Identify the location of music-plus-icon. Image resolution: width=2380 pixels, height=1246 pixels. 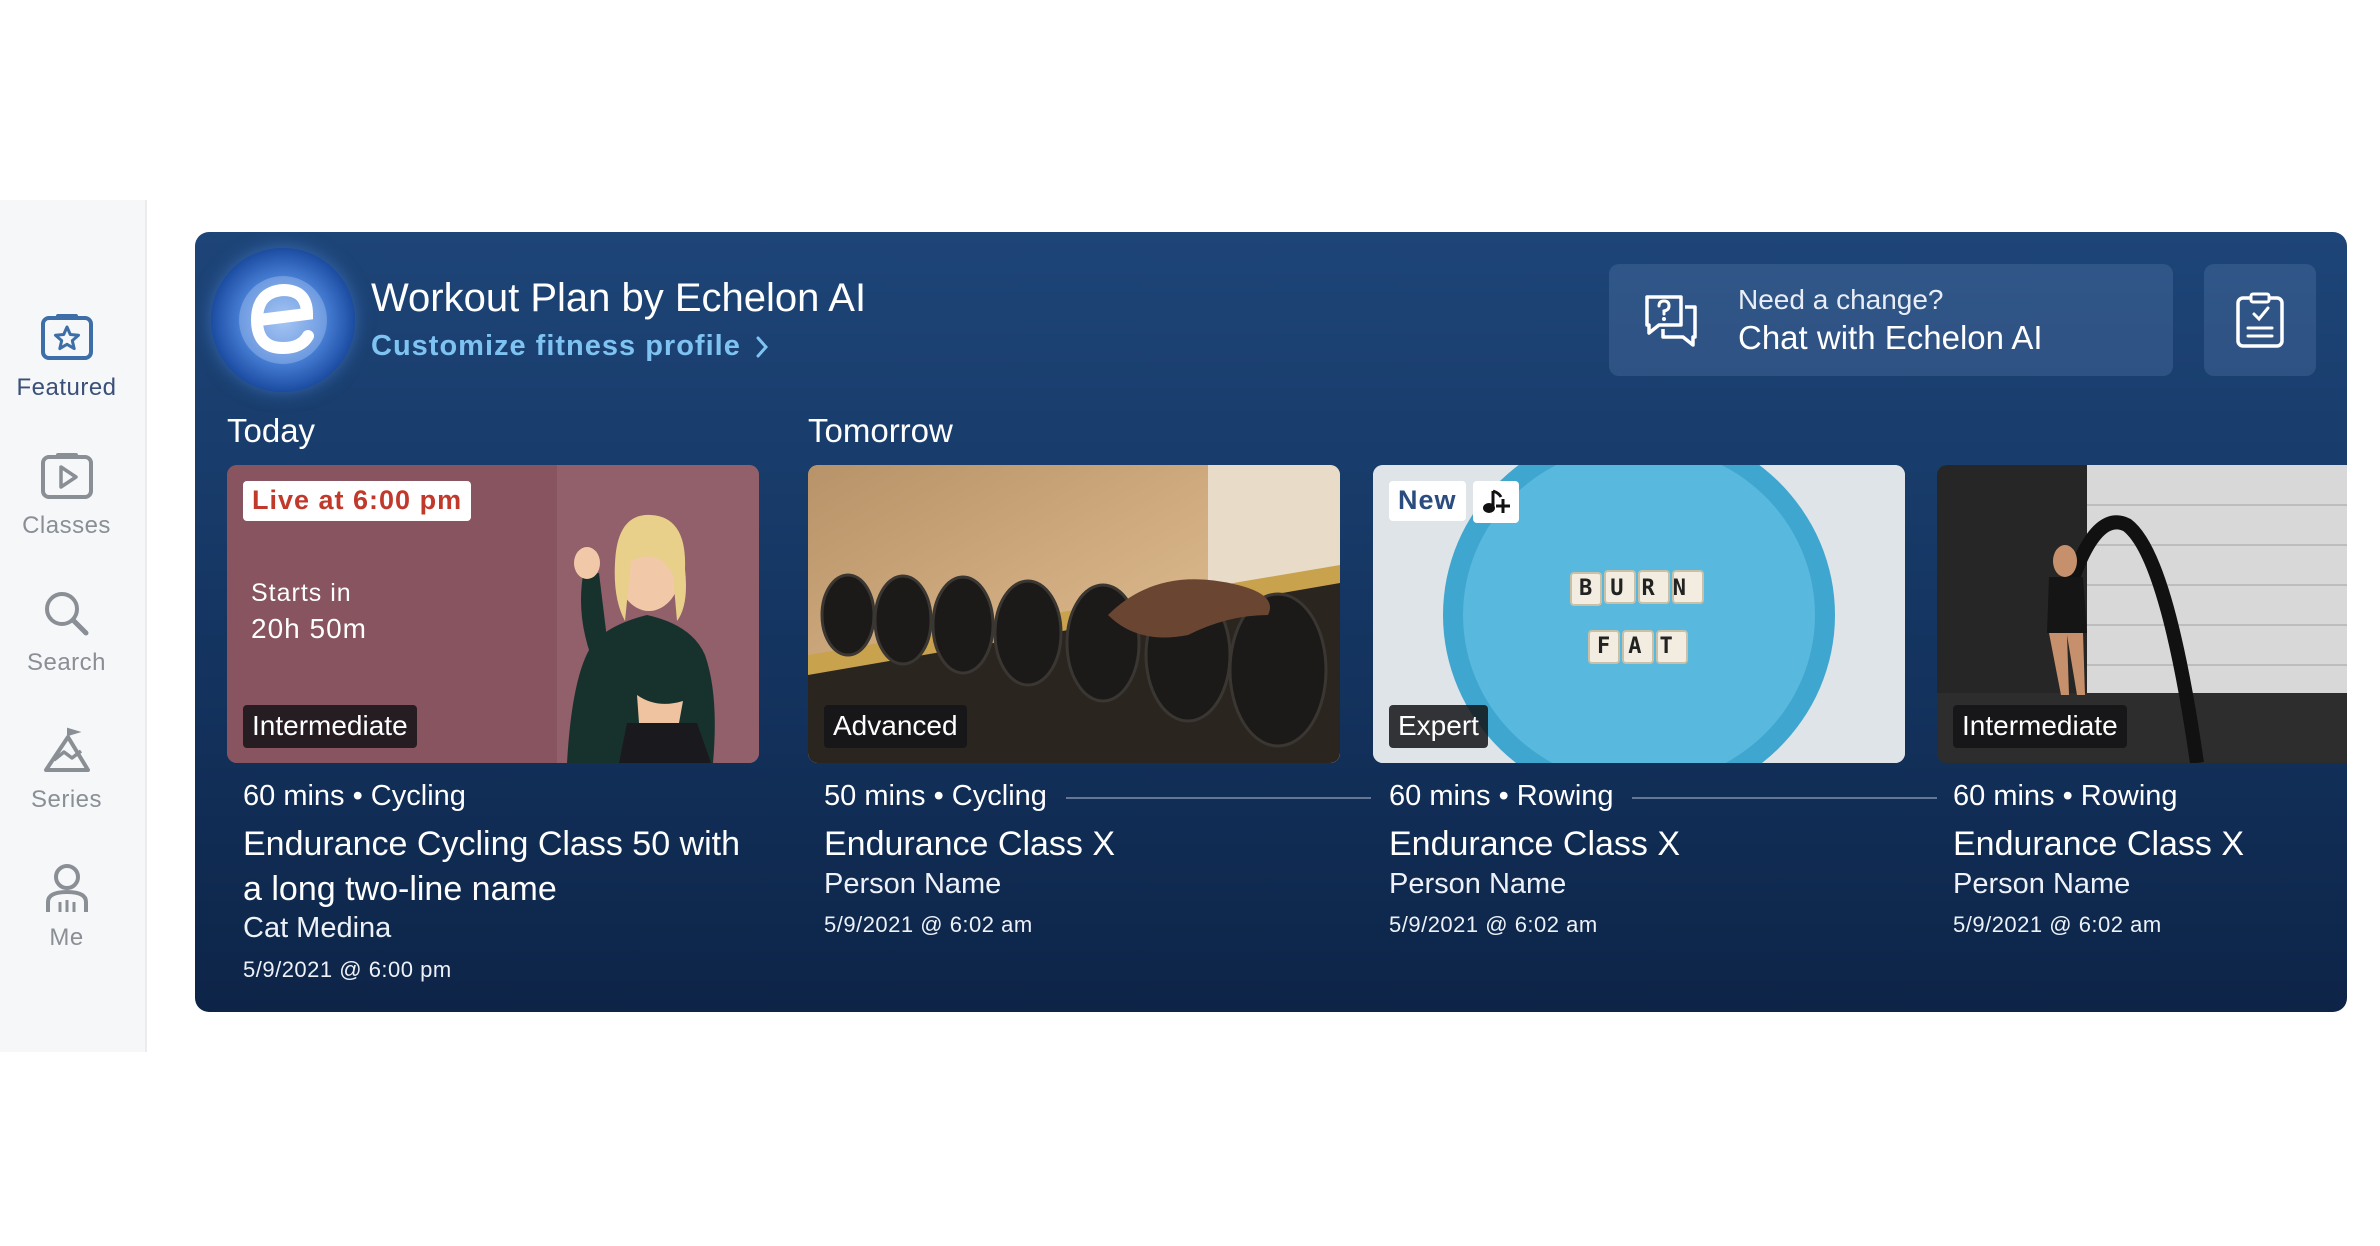
(1496, 501).